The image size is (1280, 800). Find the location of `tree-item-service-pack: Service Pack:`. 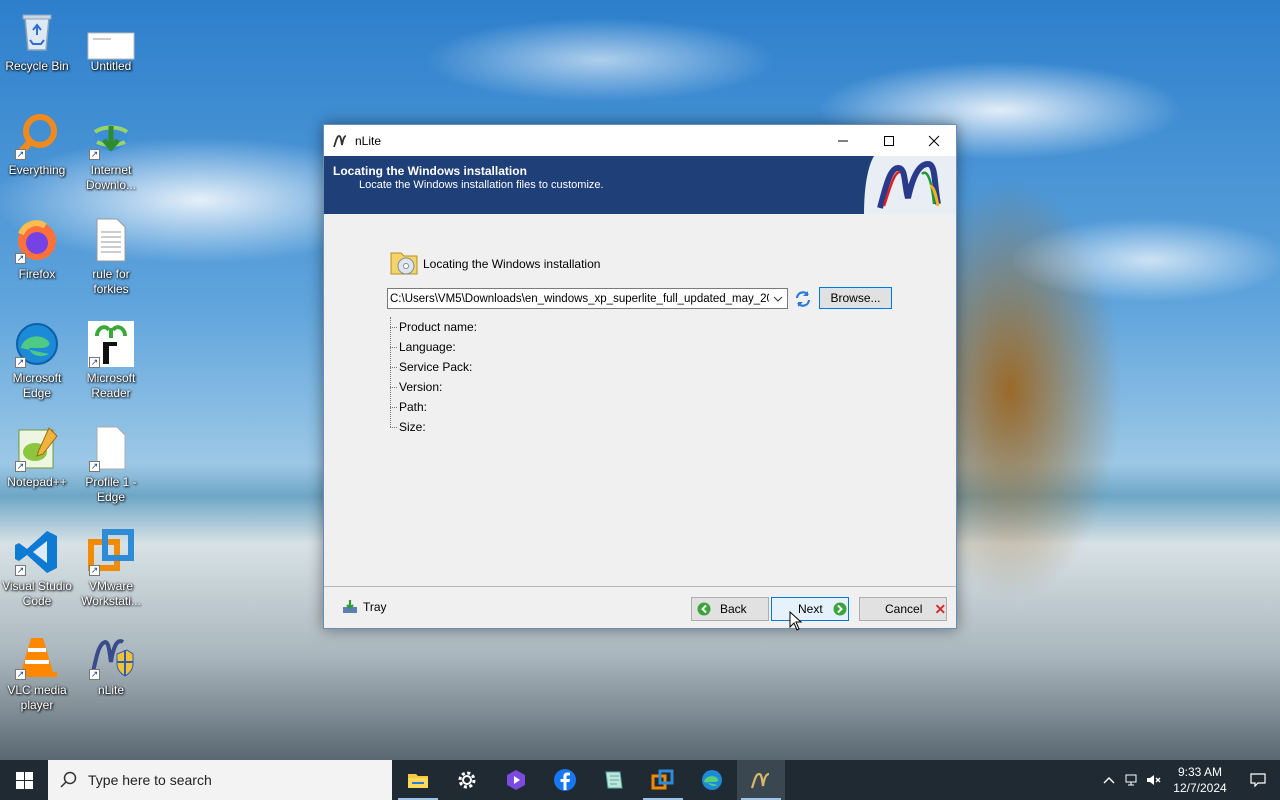

tree-item-service-pack: Service Pack: is located at coordinates (432, 367).